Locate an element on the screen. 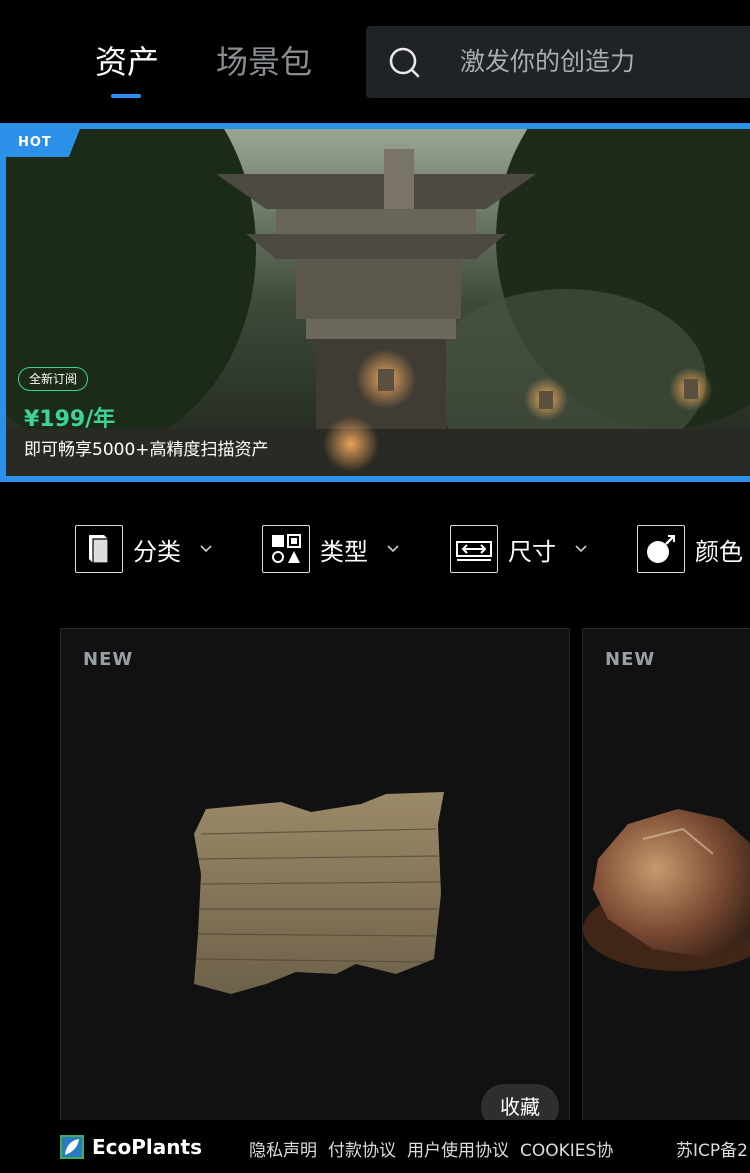 Image resolution: width=750 pixels, height=1173 pixels. privacy-link: 隐私声明 is located at coordinates (283, 1148).